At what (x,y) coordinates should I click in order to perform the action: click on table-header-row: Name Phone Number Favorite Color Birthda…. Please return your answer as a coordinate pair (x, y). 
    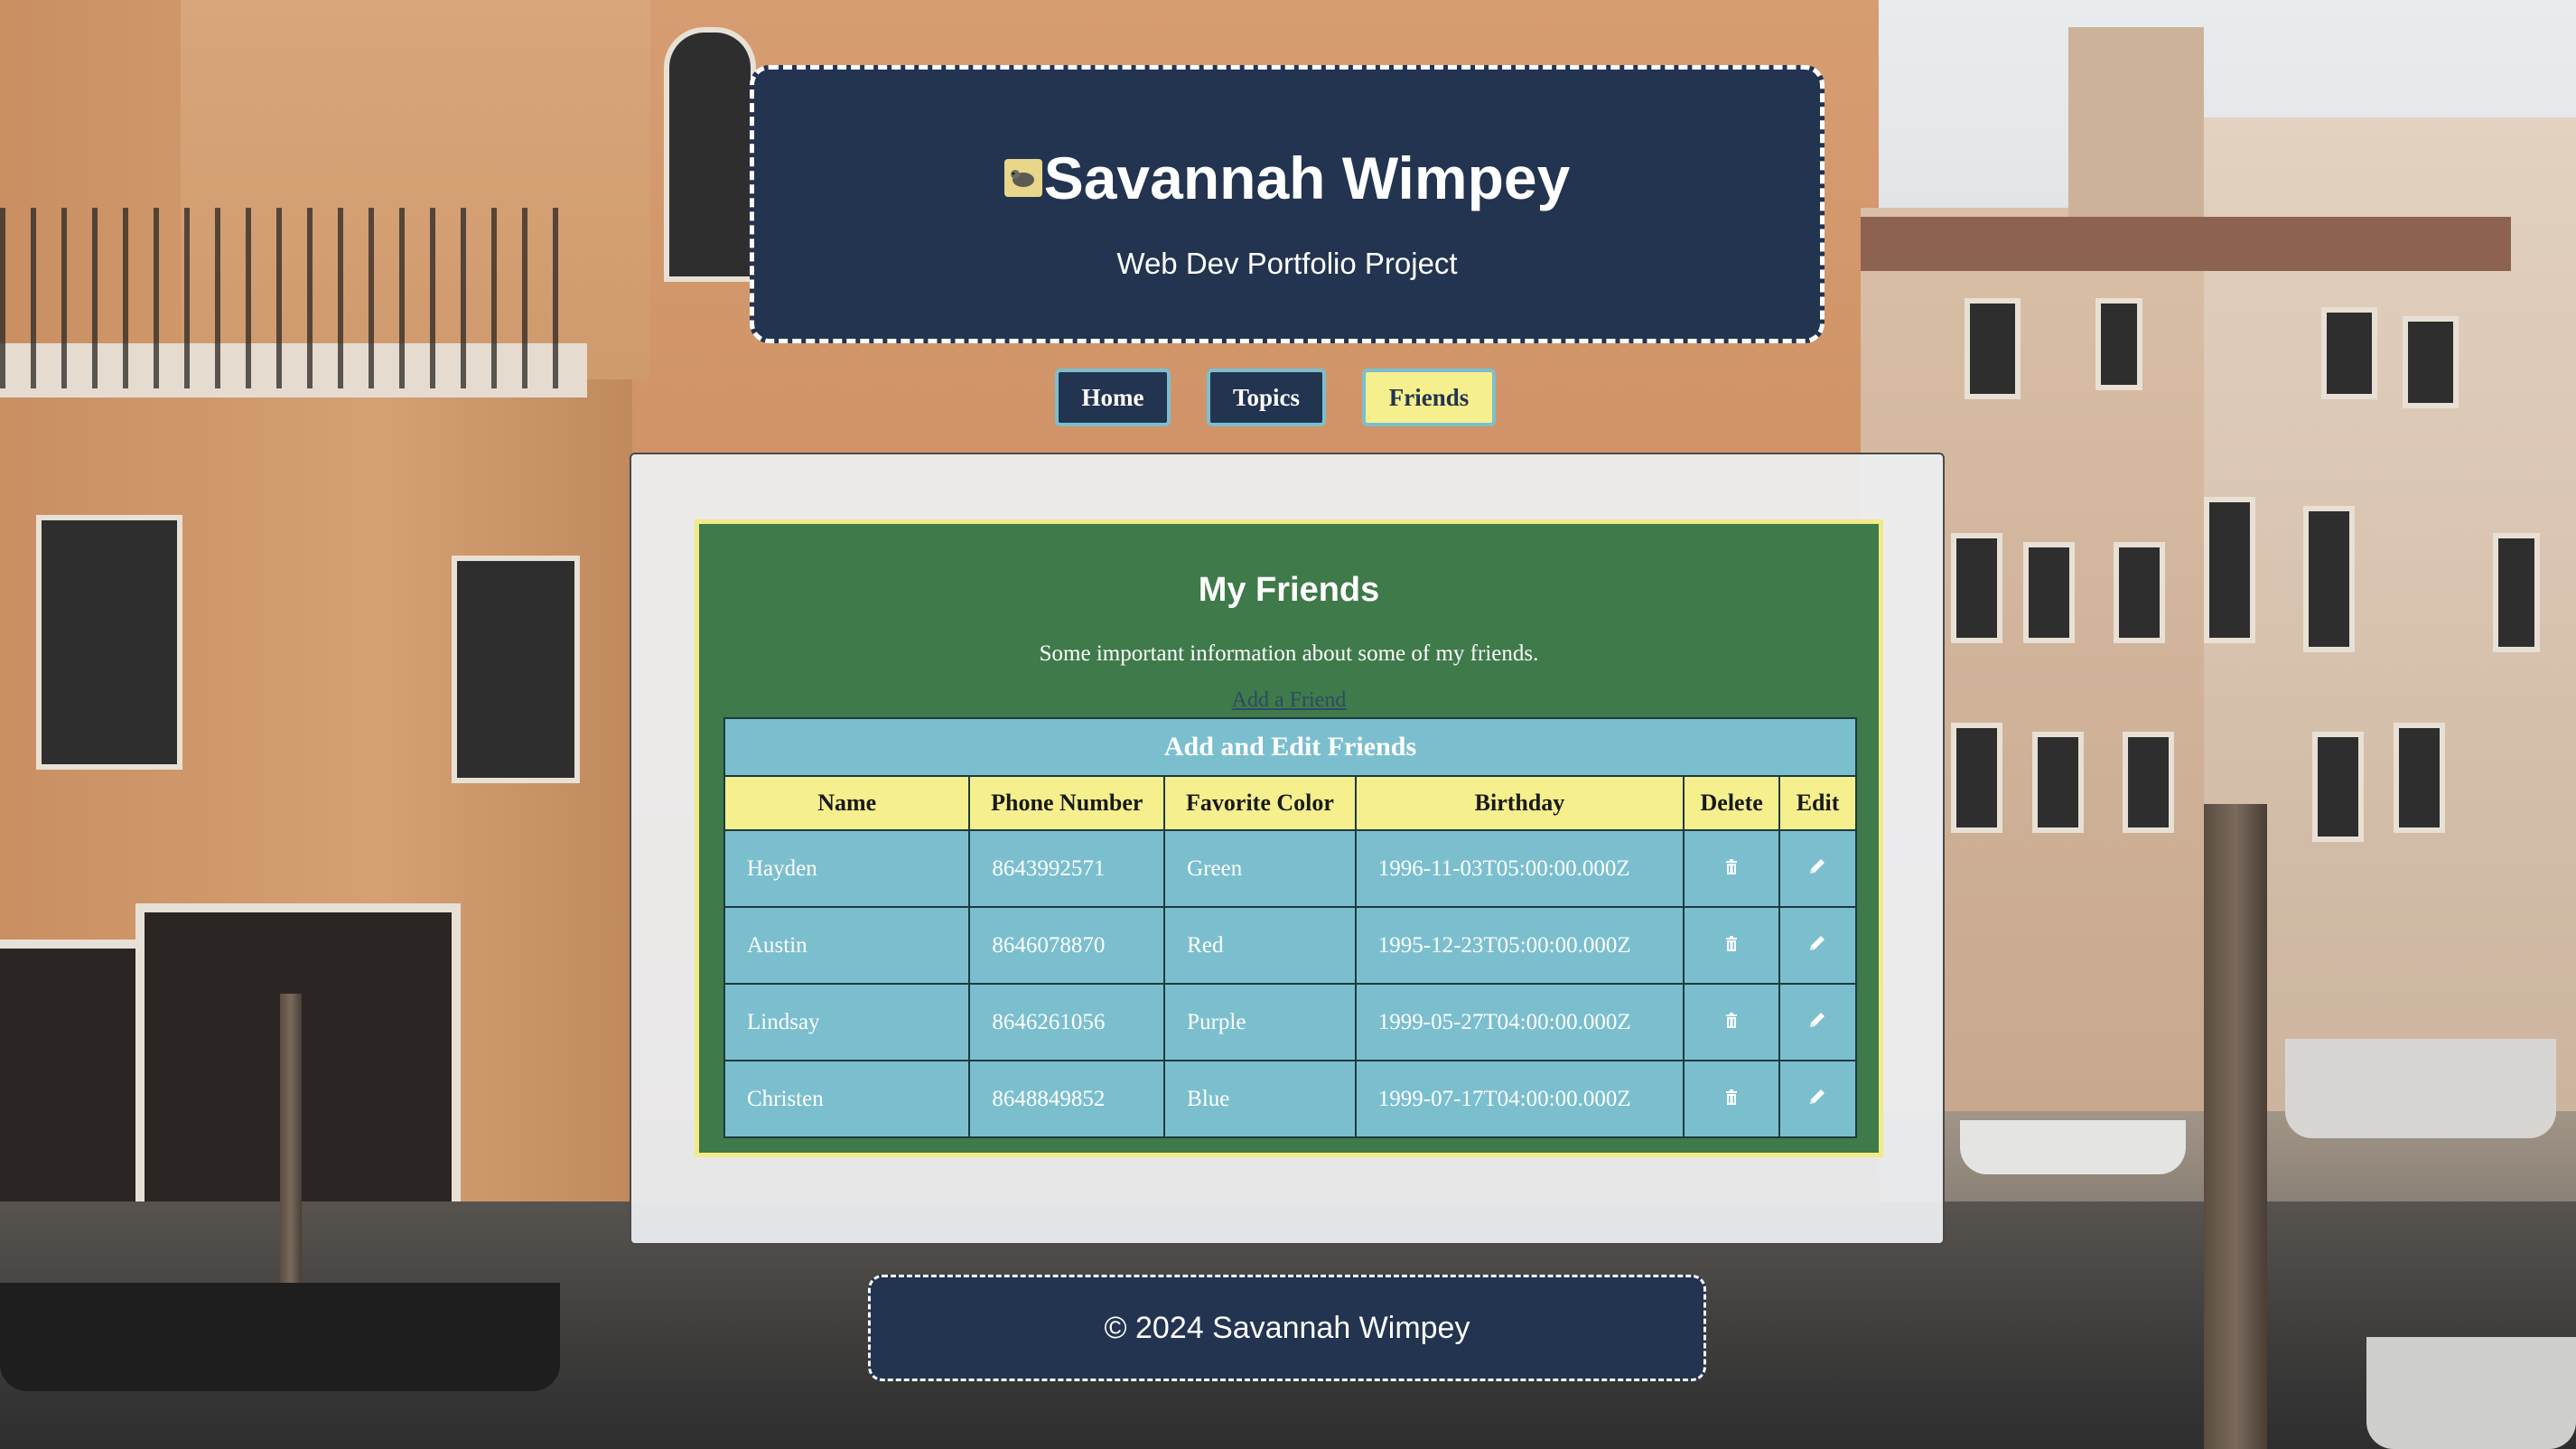
    Looking at the image, I should click on (1290, 803).